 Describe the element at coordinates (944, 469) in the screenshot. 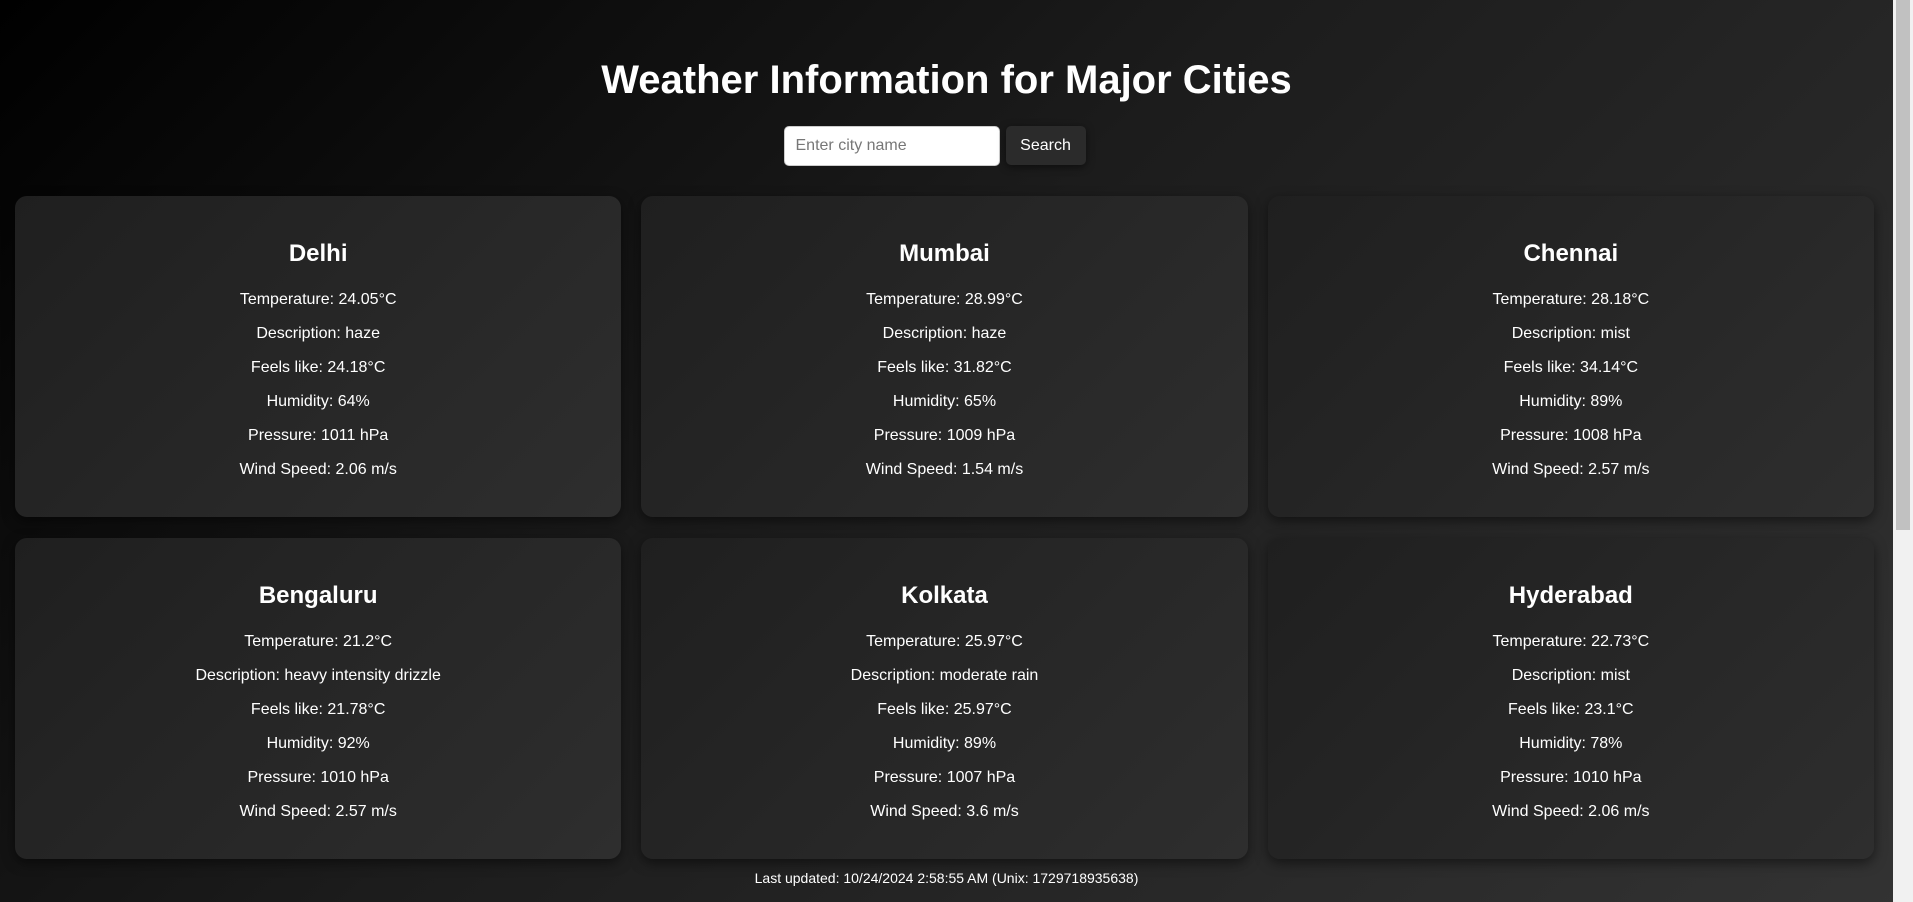

I see `city-wind: Wind Speed: 1.54 m/s` at that location.